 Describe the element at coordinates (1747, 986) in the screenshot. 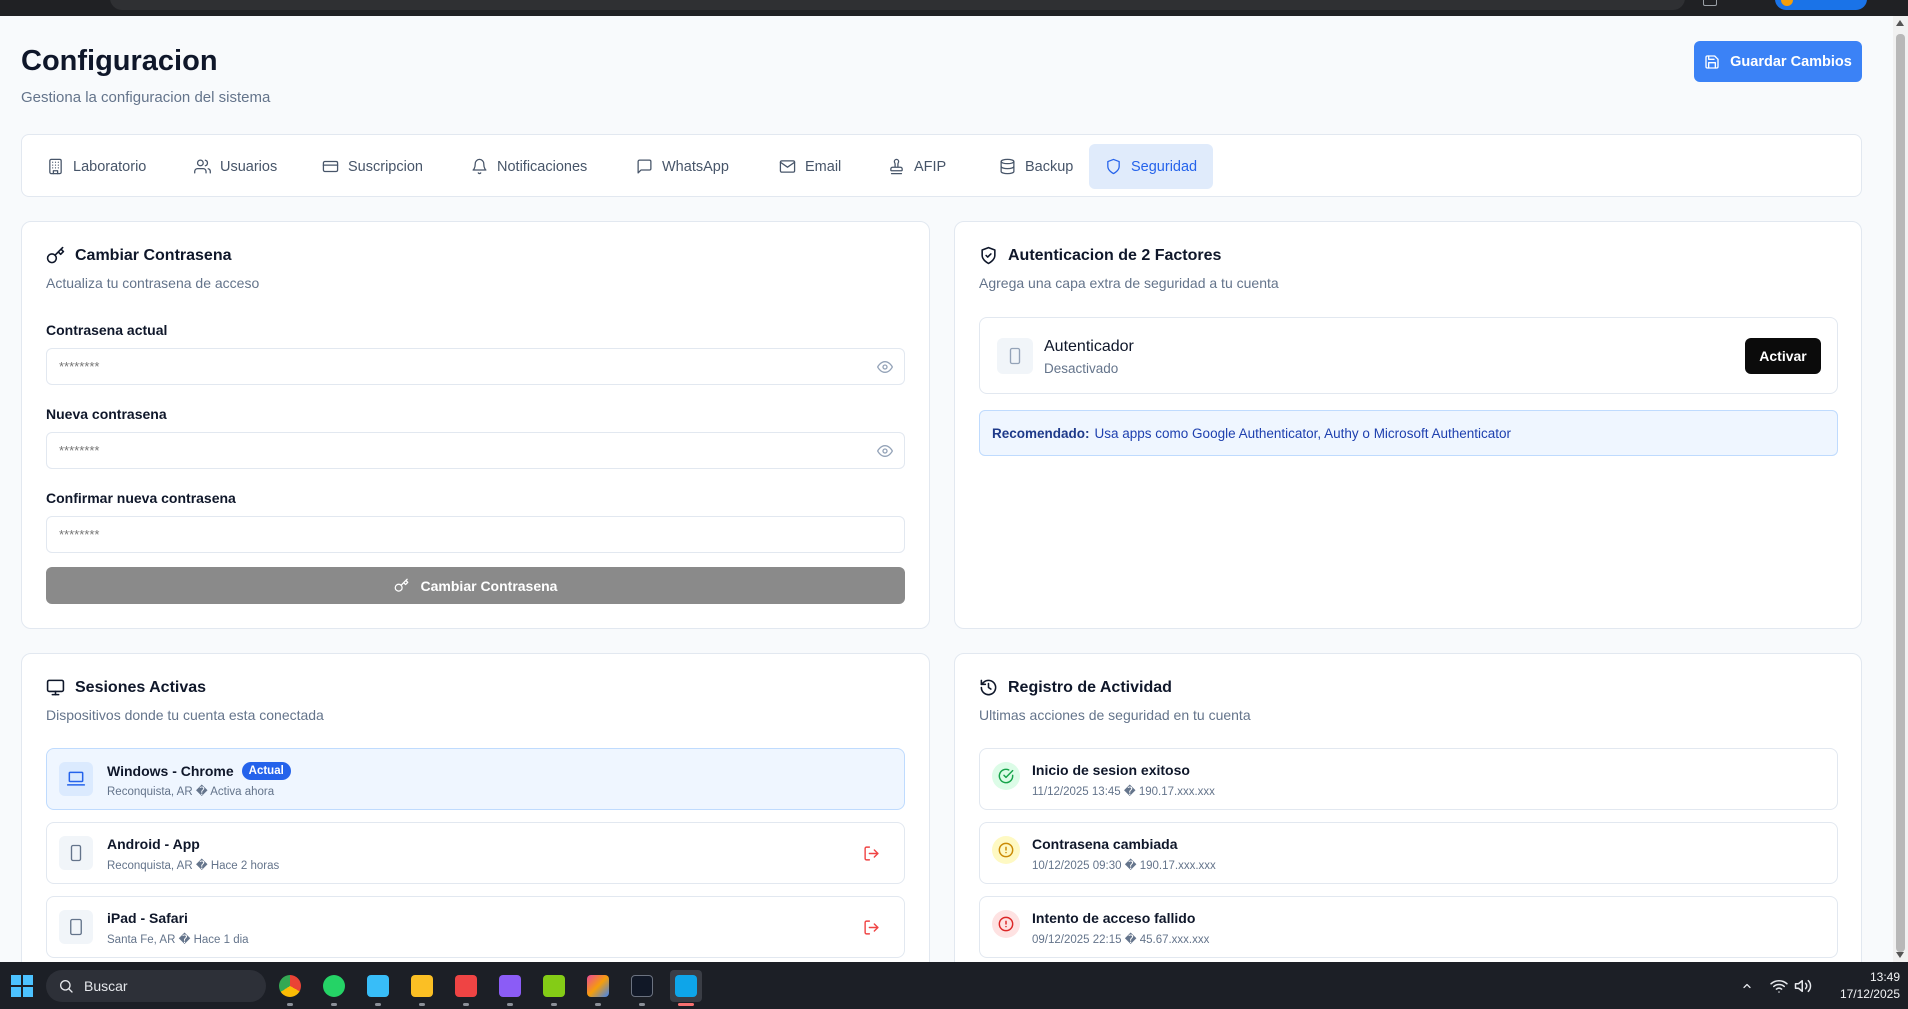

I see `chevron-up-icon` at that location.